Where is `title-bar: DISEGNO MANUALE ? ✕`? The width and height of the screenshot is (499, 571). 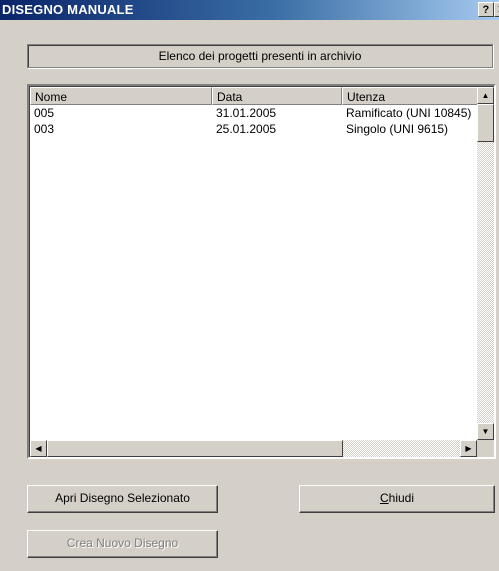 title-bar: DISEGNO MANUALE ? ✕ is located at coordinates (249, 10).